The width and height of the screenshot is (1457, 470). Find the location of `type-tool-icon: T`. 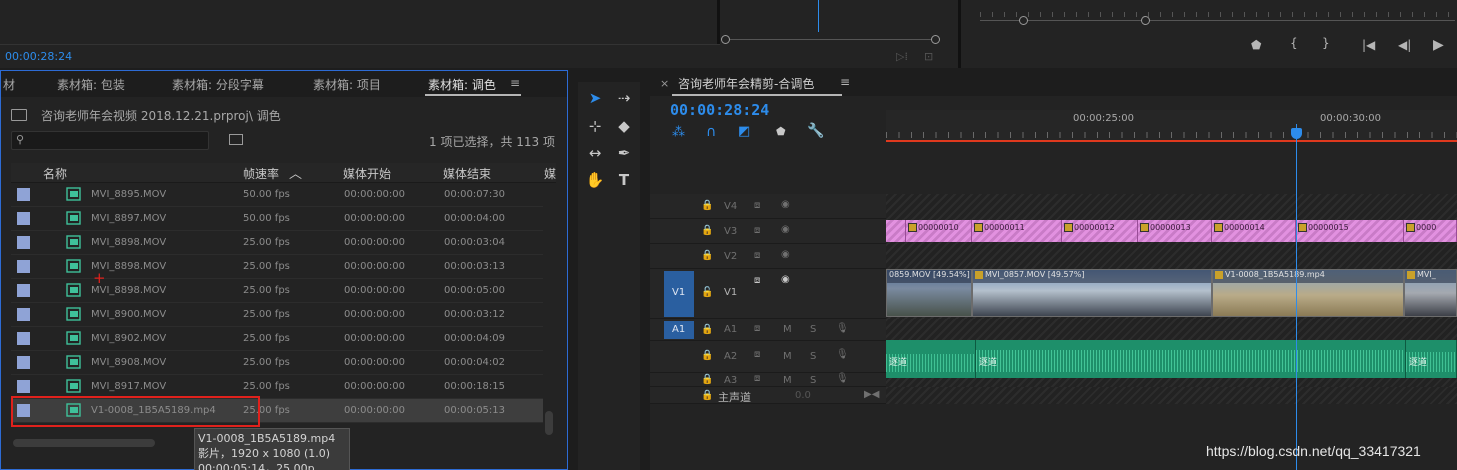

type-tool-icon: T is located at coordinates (624, 180).